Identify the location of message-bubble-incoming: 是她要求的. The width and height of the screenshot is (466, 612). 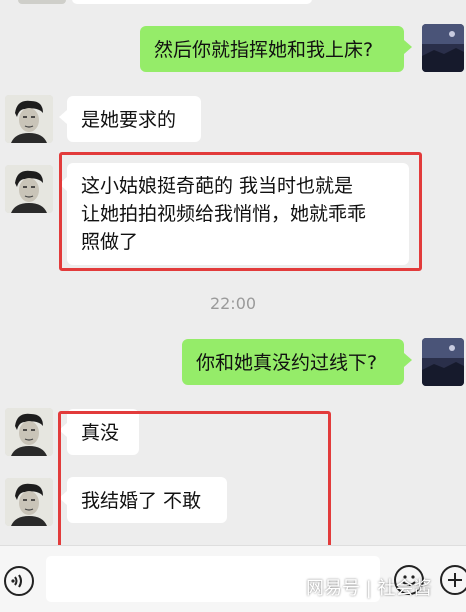
(130, 119).